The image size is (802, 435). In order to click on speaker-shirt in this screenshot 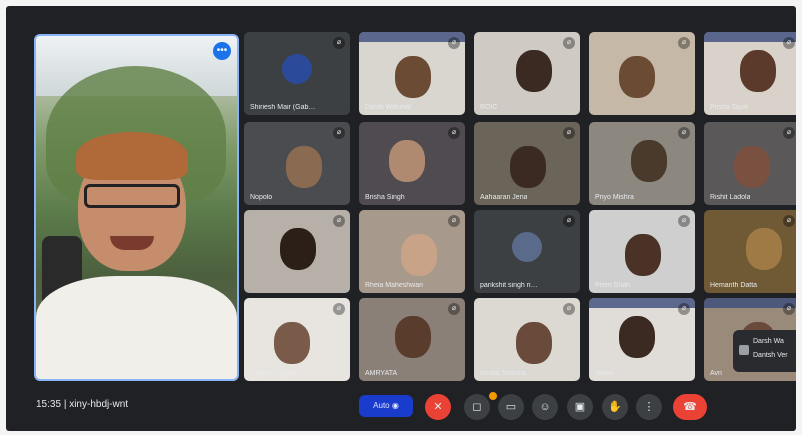, I will do `click(136, 327)`.